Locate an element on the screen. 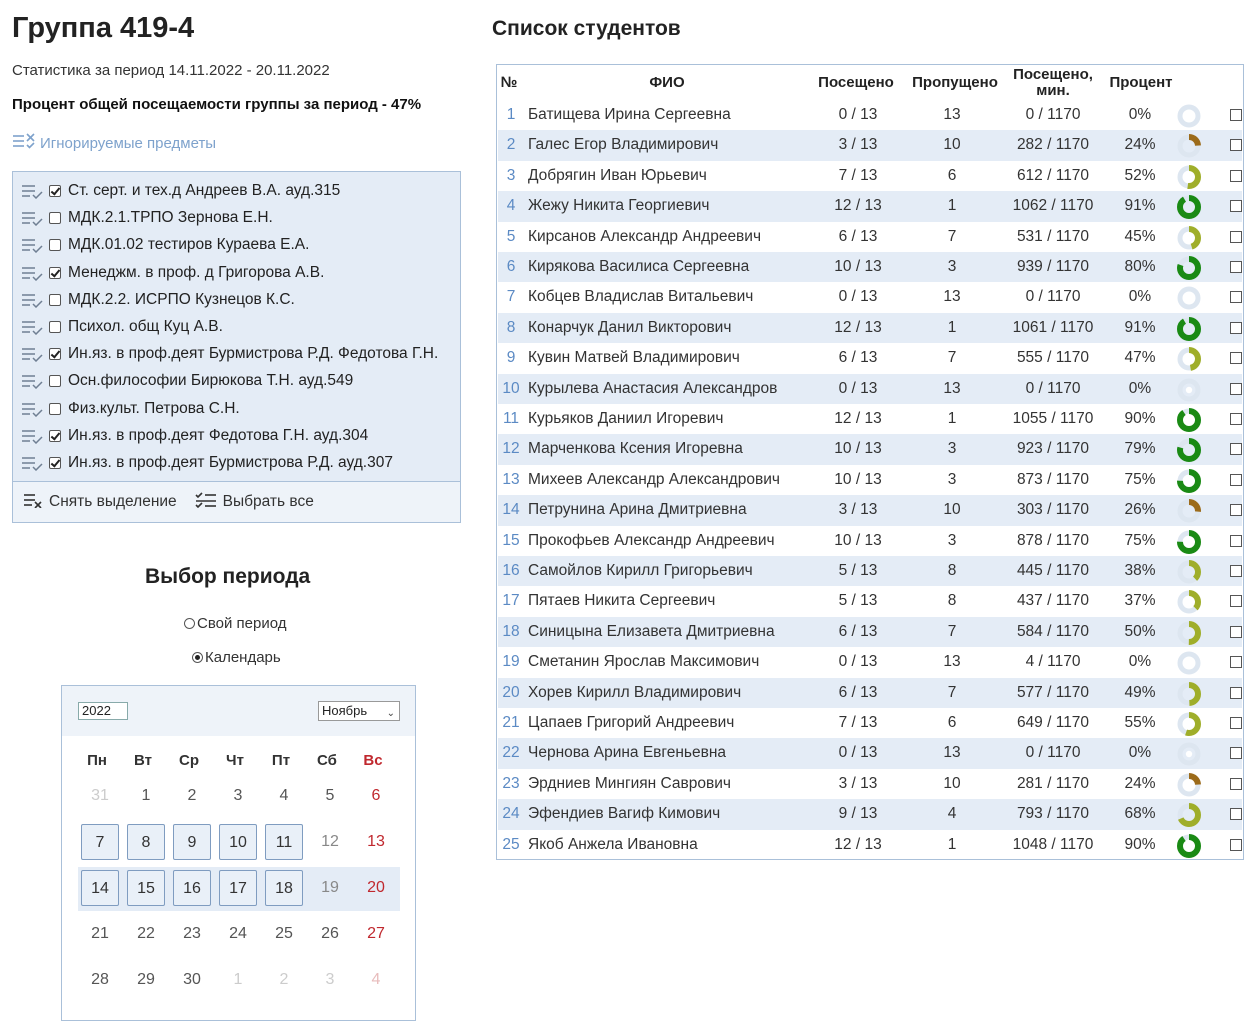 The image size is (1253, 1029). visited-minutes: 612 / 1170 is located at coordinates (1053, 175).